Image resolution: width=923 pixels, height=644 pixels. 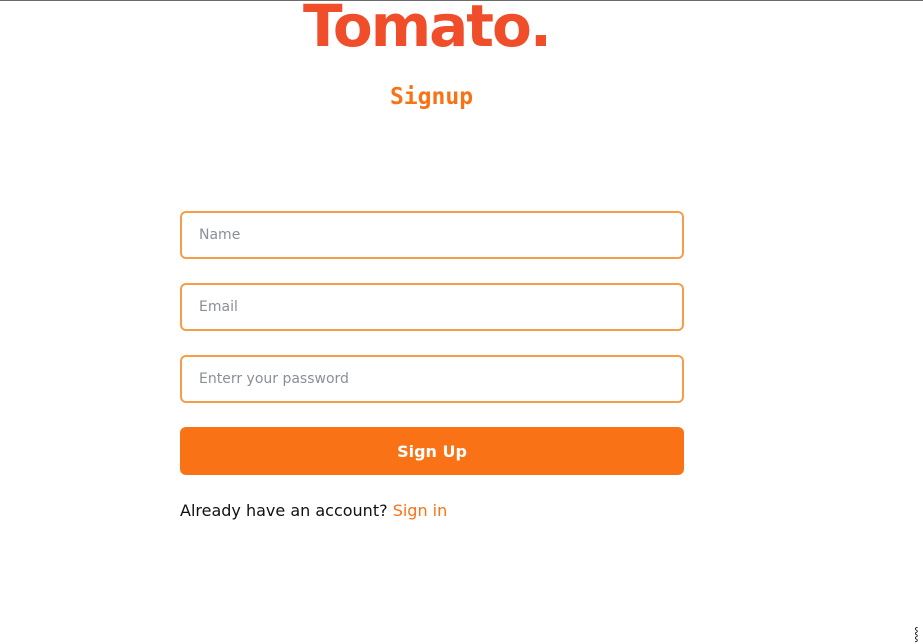 I want to click on signin-prompt: Already have an account? Sign in, so click(x=432, y=510).